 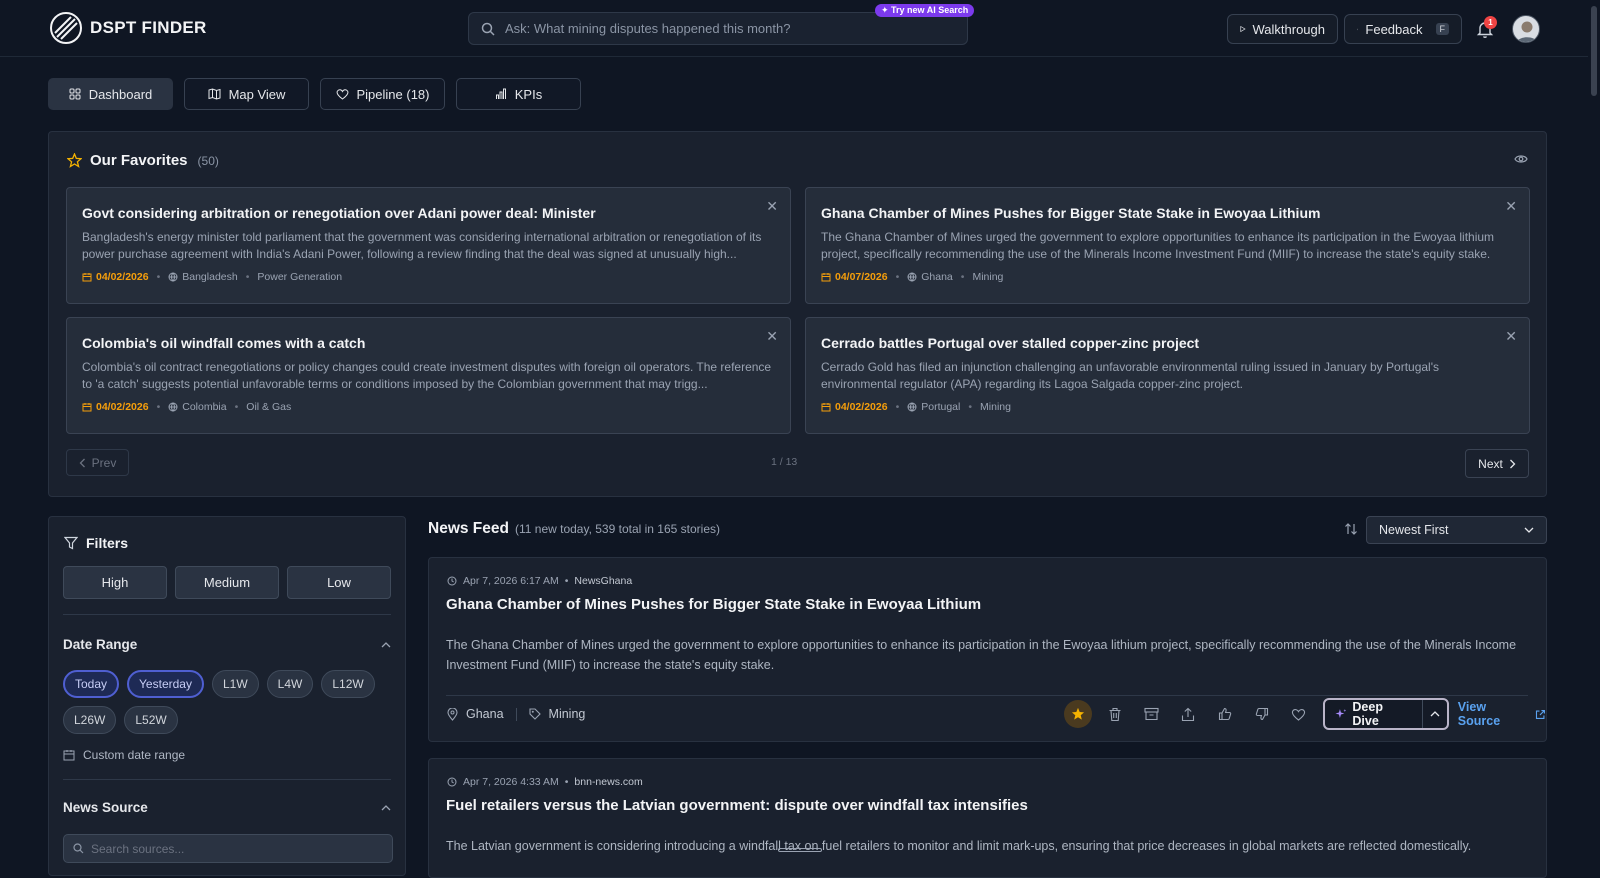 I want to click on chevron-down-icon, so click(x=1529, y=530).